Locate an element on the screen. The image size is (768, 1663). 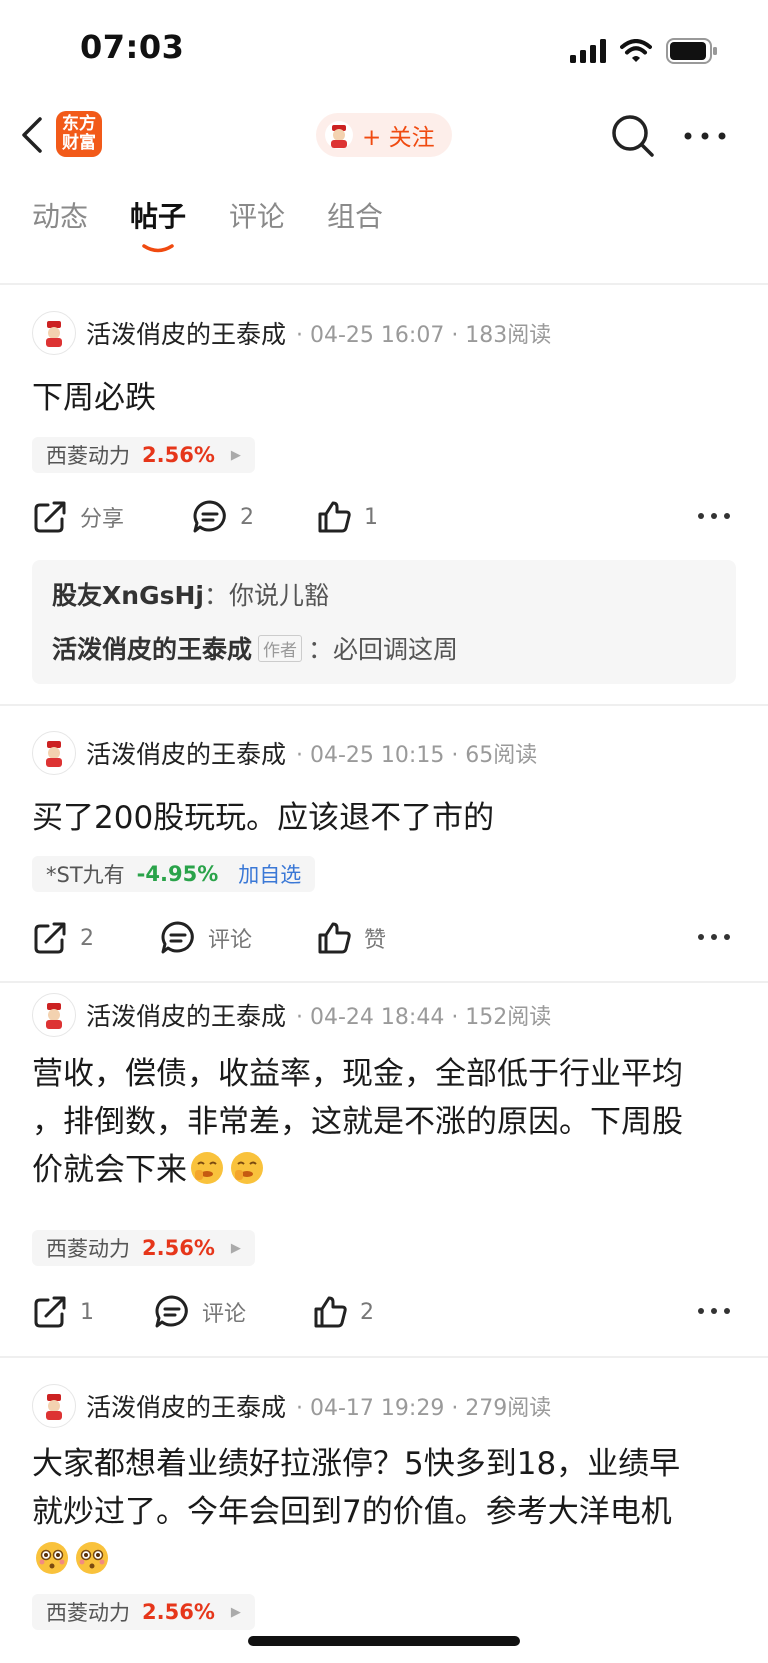
add-watchlist-button: 加自选 is located at coordinates (269, 874).